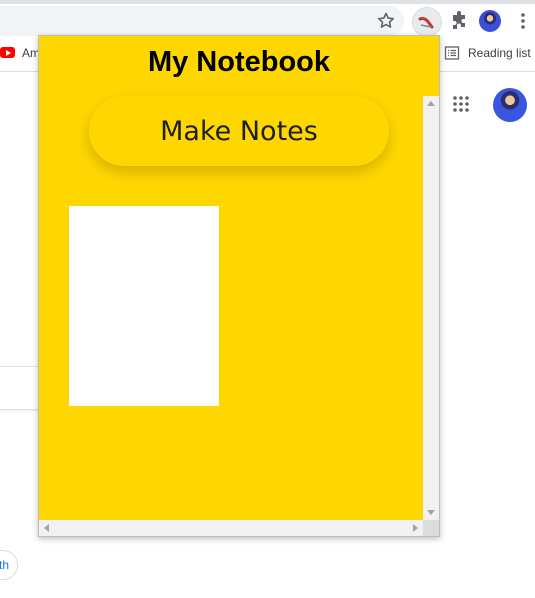 The width and height of the screenshot is (535, 598). Describe the element at coordinates (461, 104) in the screenshot. I see `apps-icon` at that location.